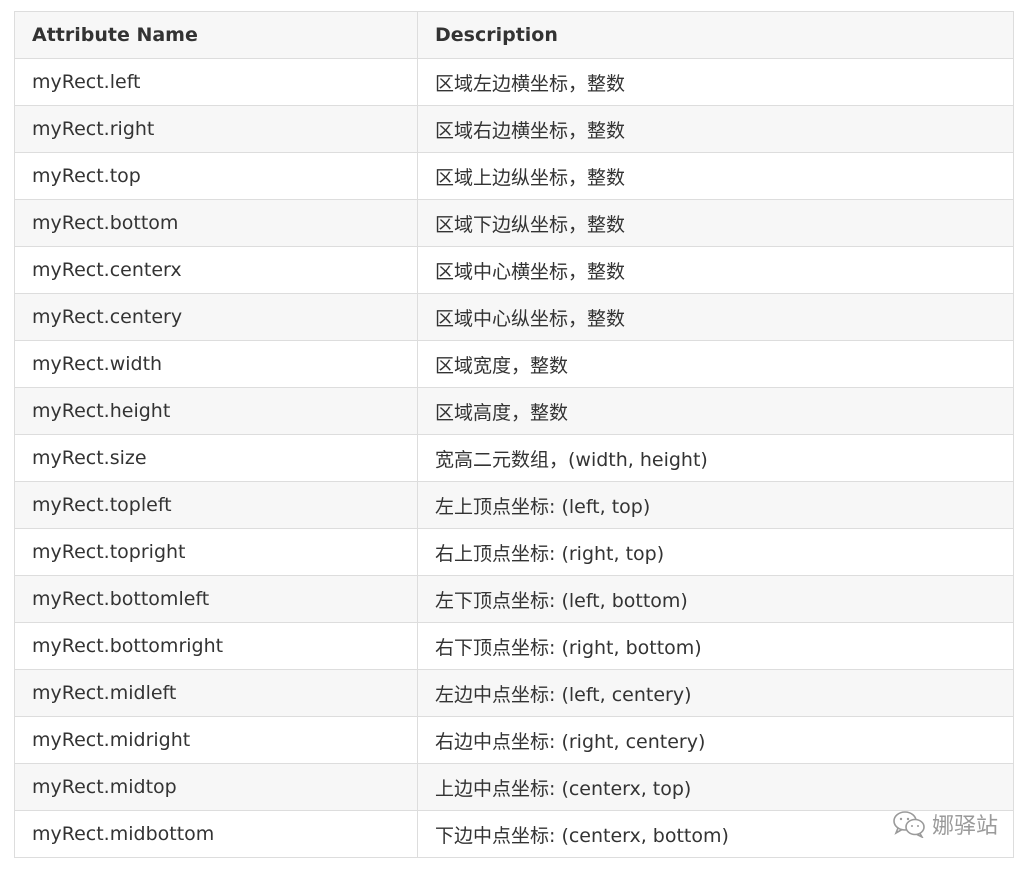  What do you see at coordinates (216, 270) in the screenshot?
I see `attribute-name-cell: myRect.centerx` at bounding box center [216, 270].